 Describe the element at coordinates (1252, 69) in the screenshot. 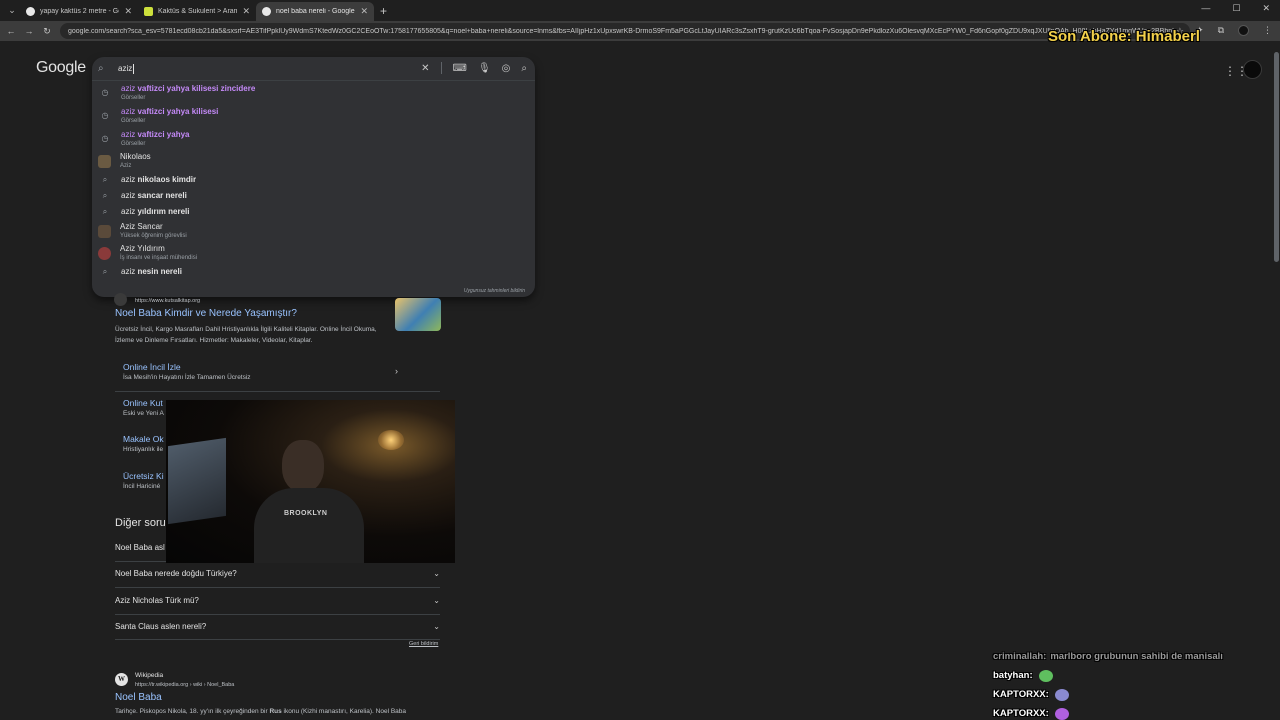

I see `account-avatar` at that location.